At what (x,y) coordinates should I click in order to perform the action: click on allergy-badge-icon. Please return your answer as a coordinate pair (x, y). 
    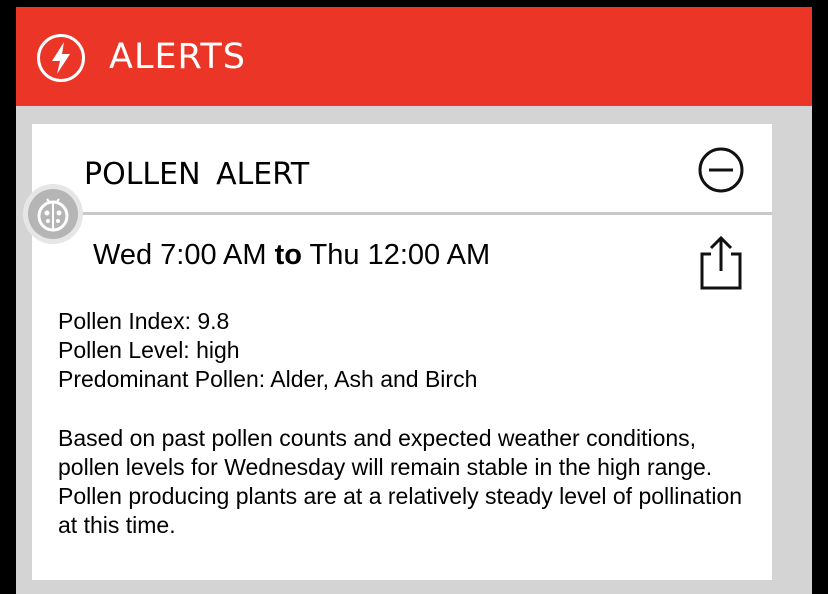
    Looking at the image, I should click on (53, 214).